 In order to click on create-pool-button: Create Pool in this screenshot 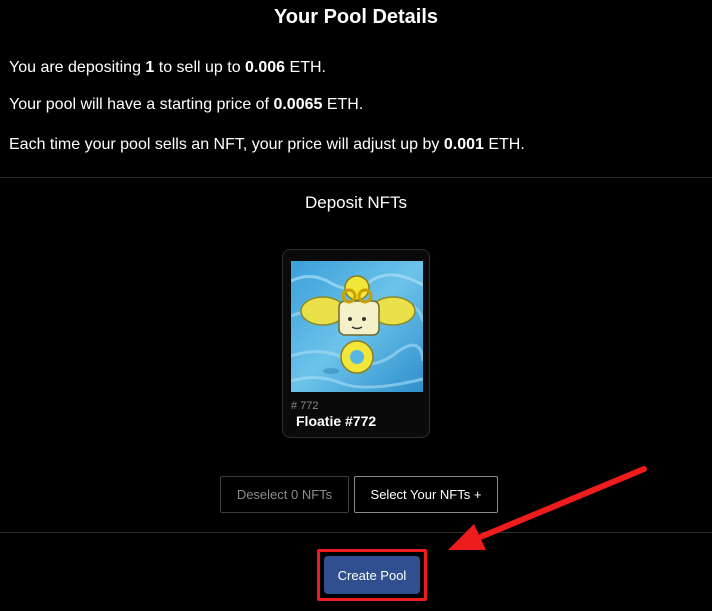, I will do `click(372, 575)`.